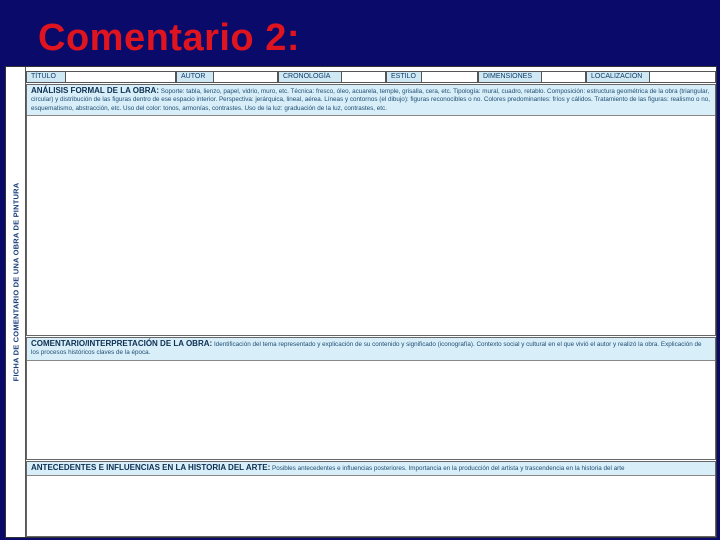 The image size is (720, 540). Describe the element at coordinates (404, 77) in the screenshot. I see `header-label-estilo: ESTILO` at that location.